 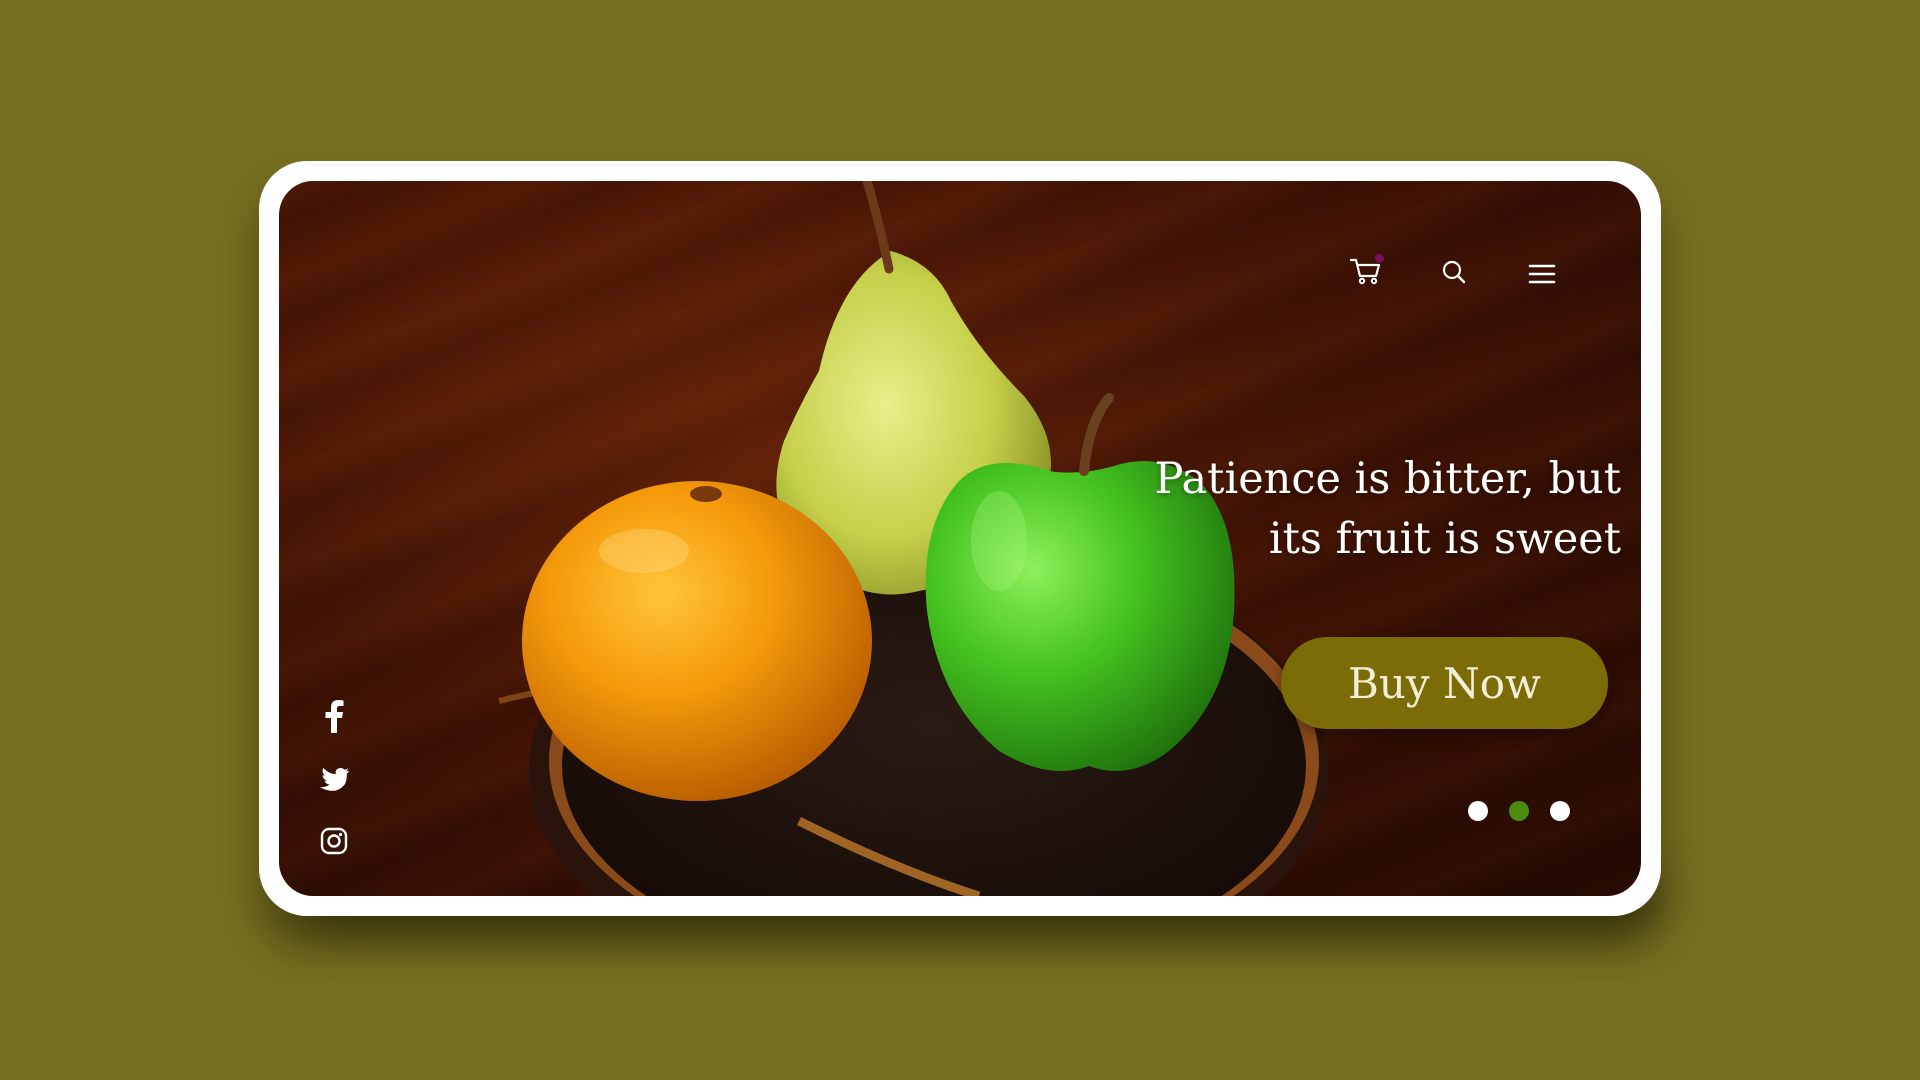 I want to click on headline-line-2: its fruit is sweet, so click(x=1444, y=539).